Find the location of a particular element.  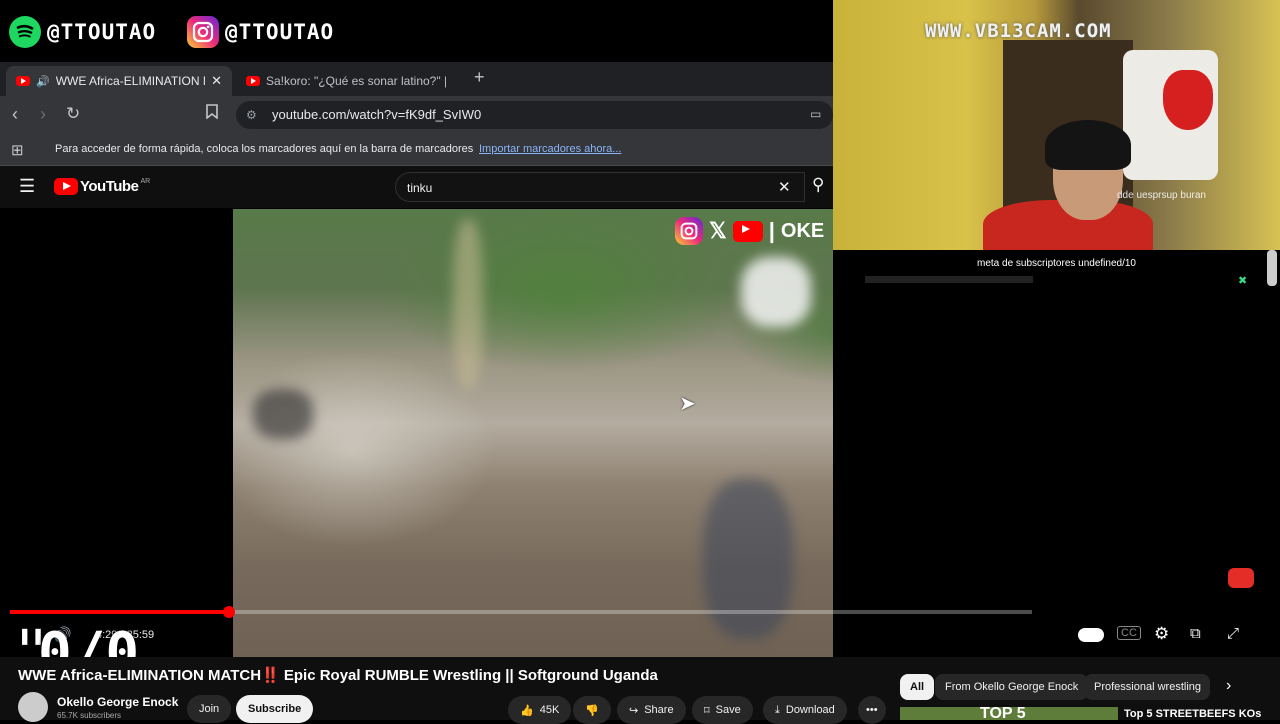

scrubber-handle is located at coordinates (228, 612).